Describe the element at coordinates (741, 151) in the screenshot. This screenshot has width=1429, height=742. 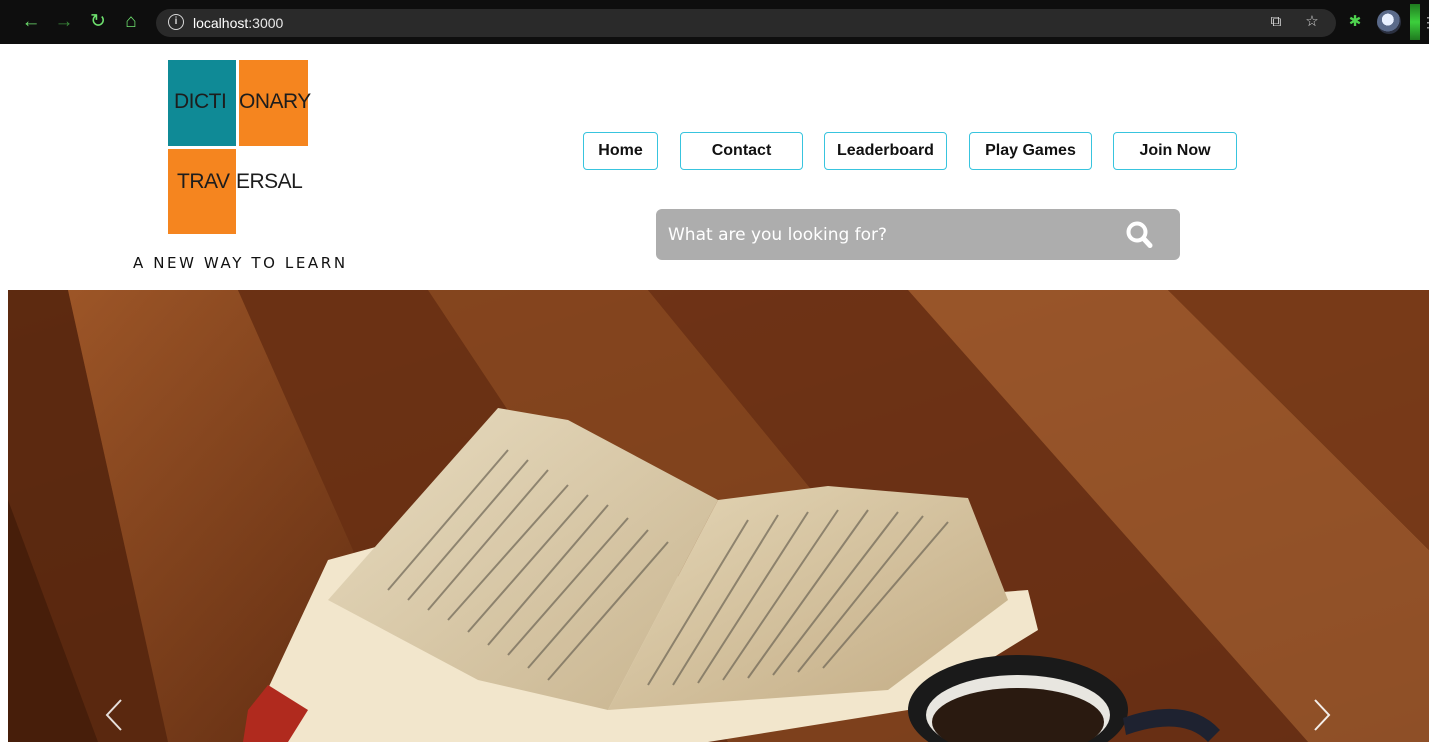
I see `nav-contact-button: Contact` at that location.